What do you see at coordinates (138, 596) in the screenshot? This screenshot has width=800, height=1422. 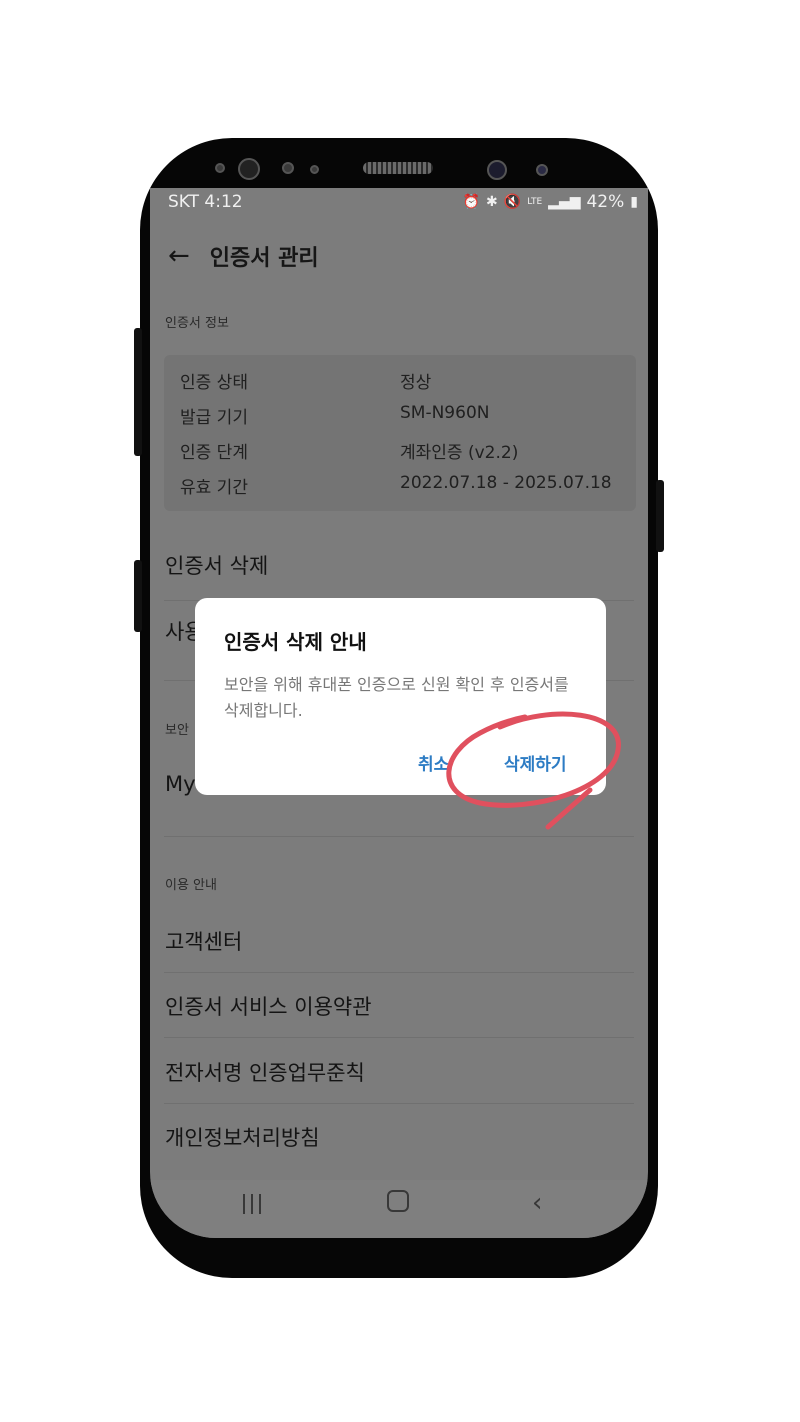 I see `bixby-button` at bounding box center [138, 596].